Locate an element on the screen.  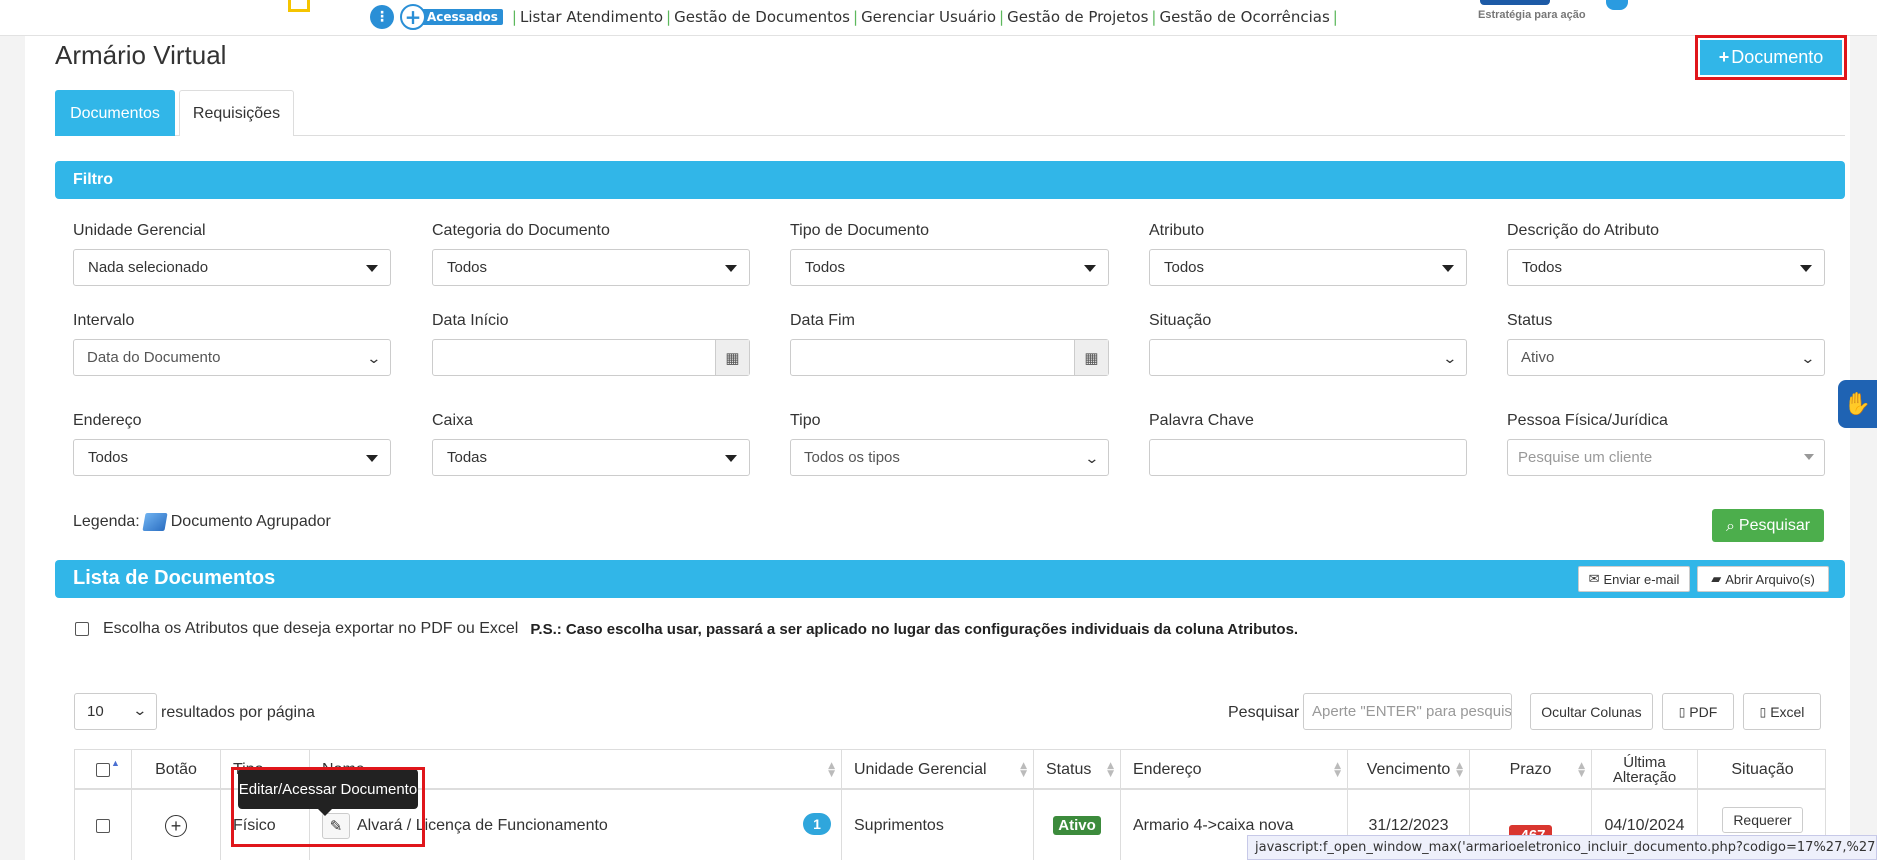
plus-circle-icon: + is located at coordinates (176, 825).